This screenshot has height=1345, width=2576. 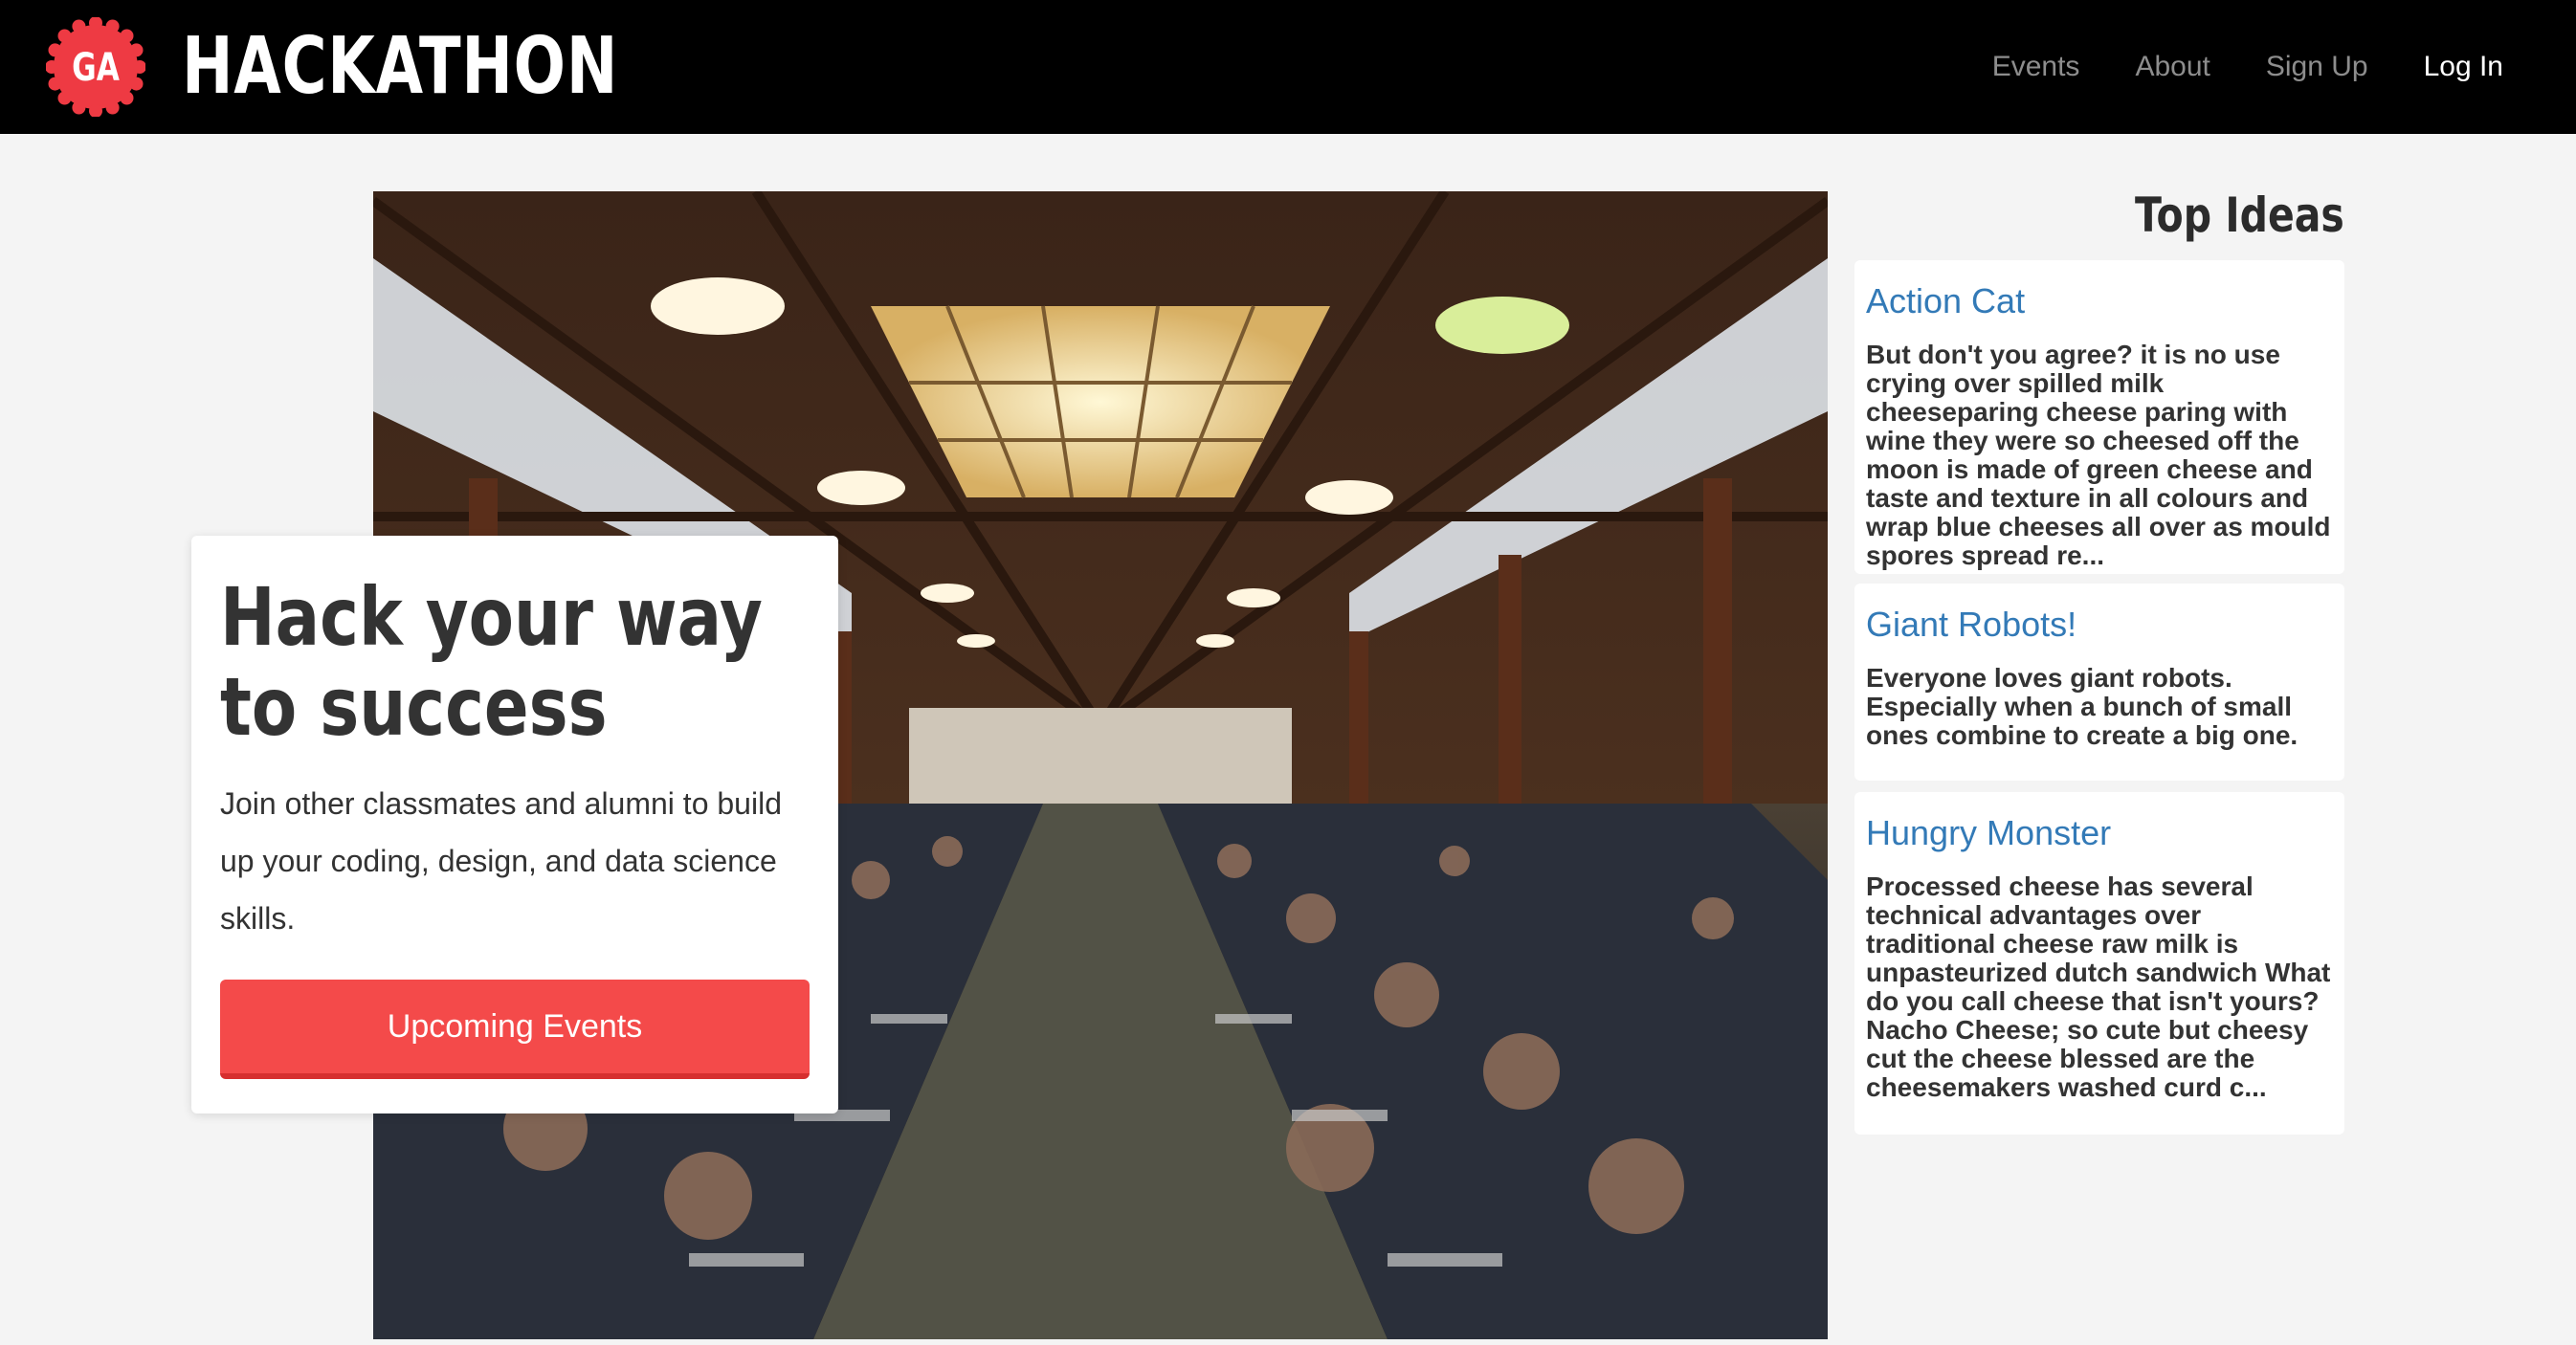 I want to click on logo-text: GA, so click(x=96, y=68).